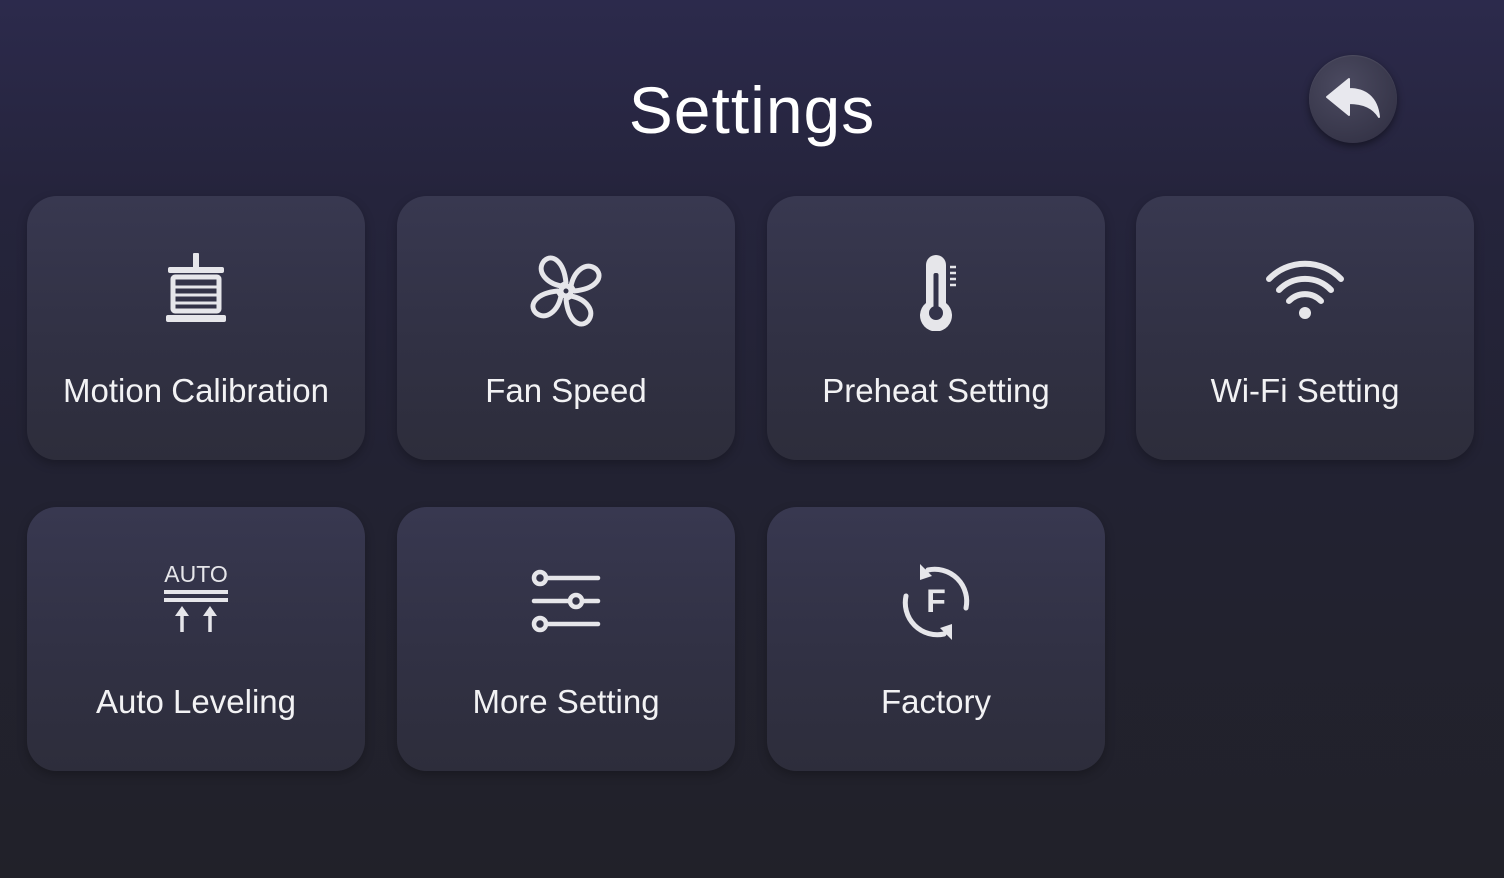 The image size is (1504, 878). What do you see at coordinates (566, 639) in the screenshot?
I see `more-setting-tile: More Setting` at bounding box center [566, 639].